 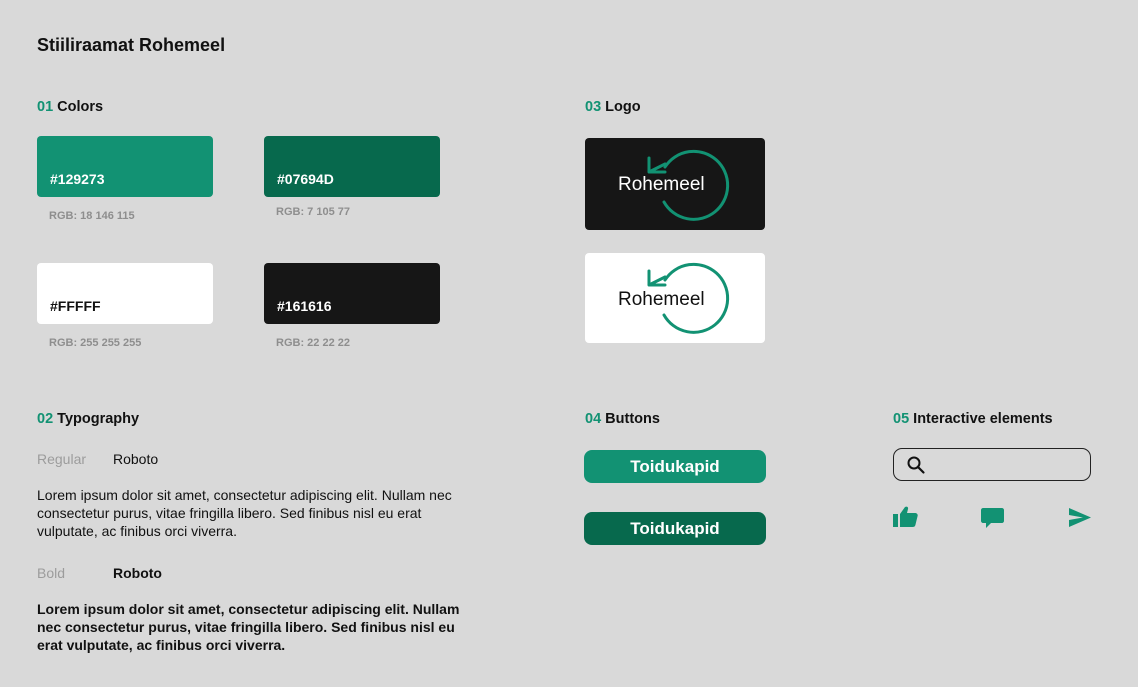 What do you see at coordinates (313, 343) in the screenshot?
I see `swatch-rgb: RGB: 22 22 22` at bounding box center [313, 343].